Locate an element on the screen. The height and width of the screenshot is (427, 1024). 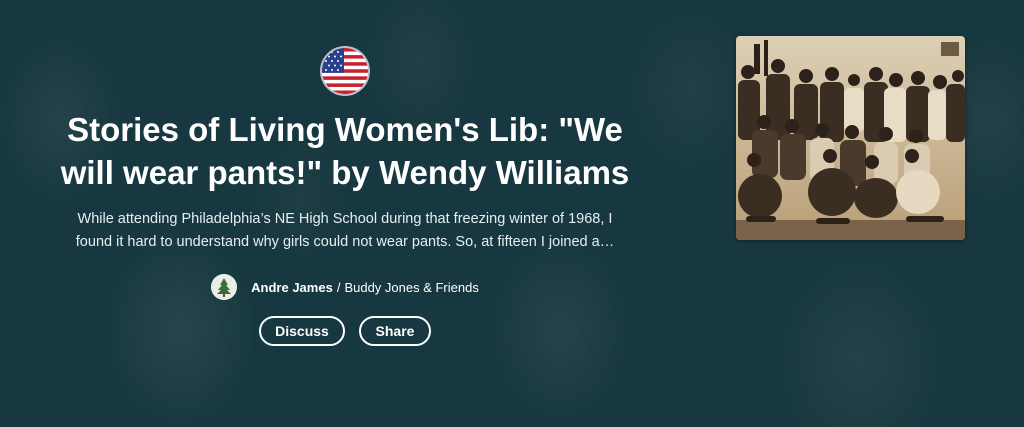
byline: Andre James / Buddy Jones & Friends is located at coordinates (345, 287).